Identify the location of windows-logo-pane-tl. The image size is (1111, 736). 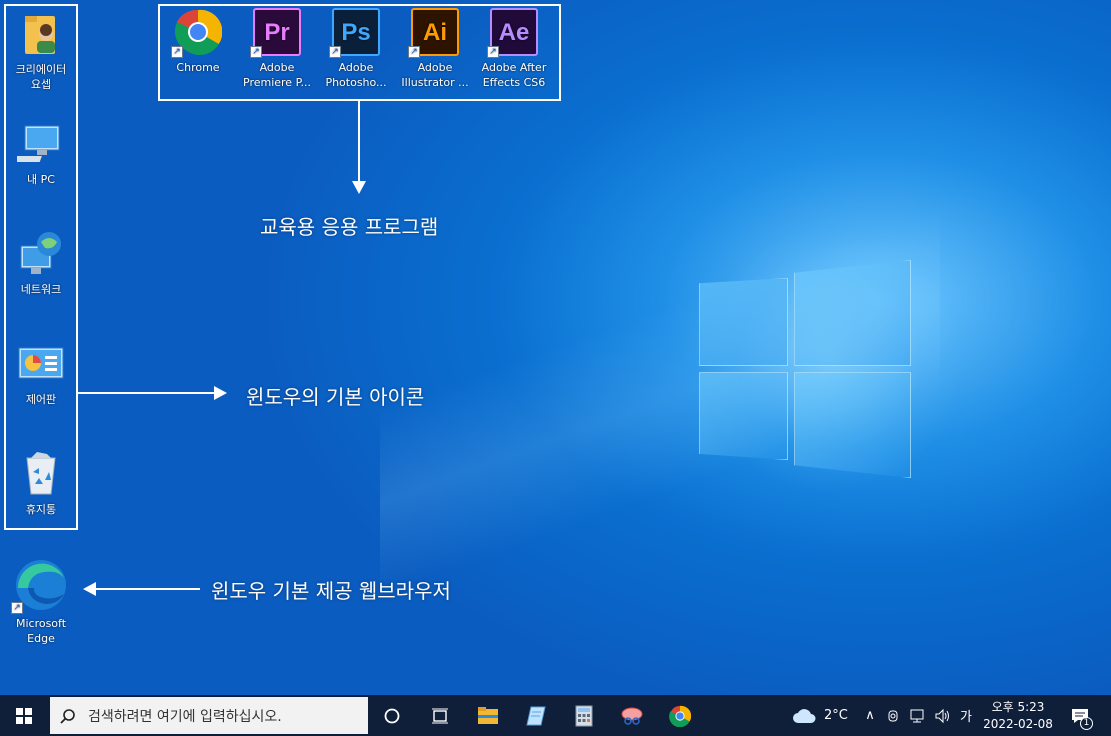
(743, 322).